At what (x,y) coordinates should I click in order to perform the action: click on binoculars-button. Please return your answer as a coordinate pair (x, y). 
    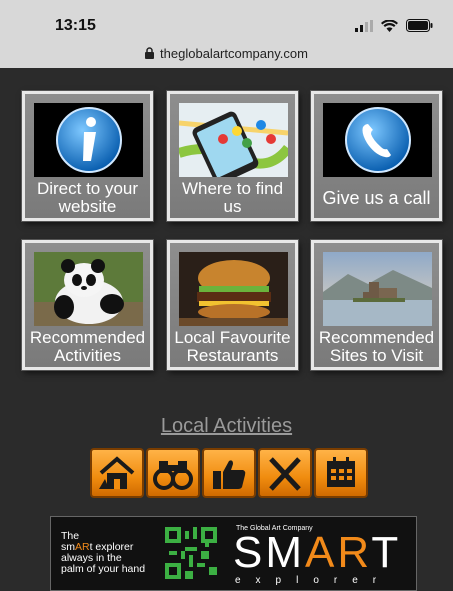
    Looking at the image, I should click on (173, 473).